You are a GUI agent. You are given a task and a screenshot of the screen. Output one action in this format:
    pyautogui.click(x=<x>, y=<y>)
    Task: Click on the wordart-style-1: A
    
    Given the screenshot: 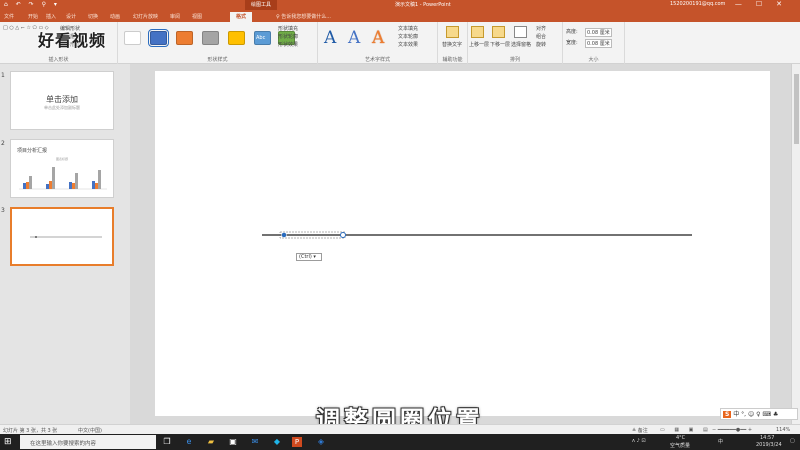 What is the action you would take?
    pyautogui.click(x=330, y=38)
    